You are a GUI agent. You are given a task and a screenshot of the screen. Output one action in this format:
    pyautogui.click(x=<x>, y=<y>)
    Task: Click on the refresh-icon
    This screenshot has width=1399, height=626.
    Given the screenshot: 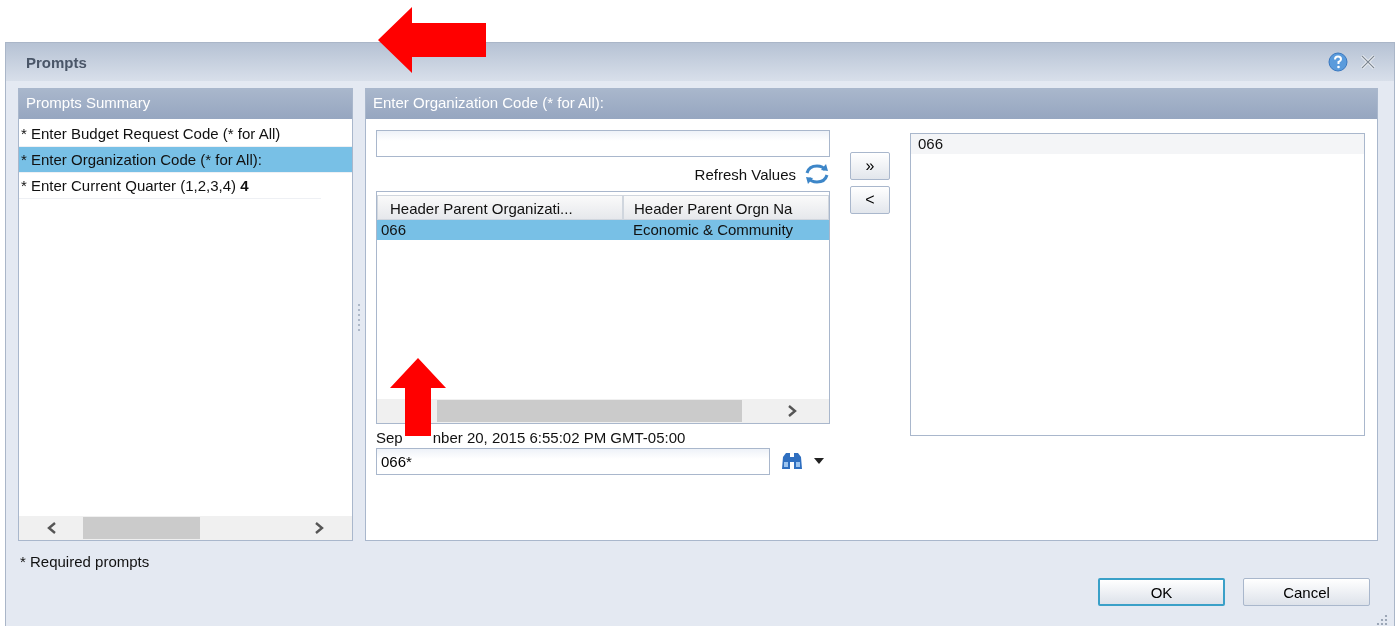 What is the action you would take?
    pyautogui.click(x=817, y=174)
    